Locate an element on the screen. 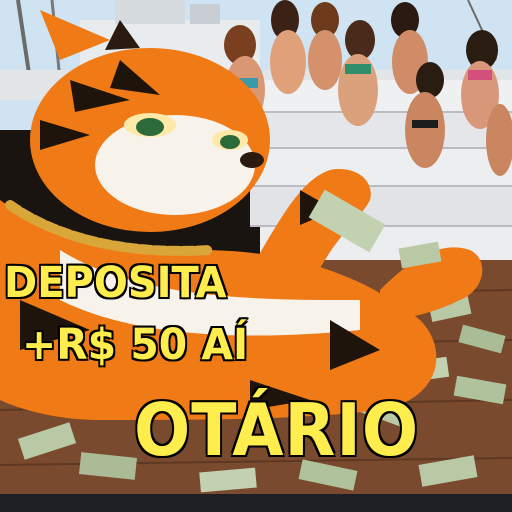 The width and height of the screenshot is (512, 512). caption-line-2: +R$ 50 AÍ is located at coordinates (135, 345).